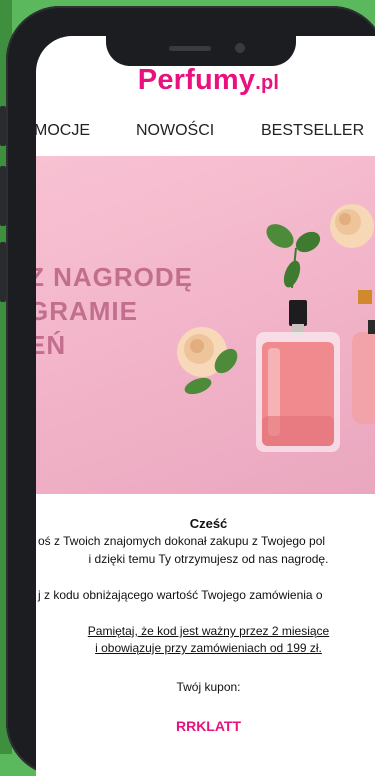 The image size is (375, 776). I want to click on rose-left, so click(207, 361).